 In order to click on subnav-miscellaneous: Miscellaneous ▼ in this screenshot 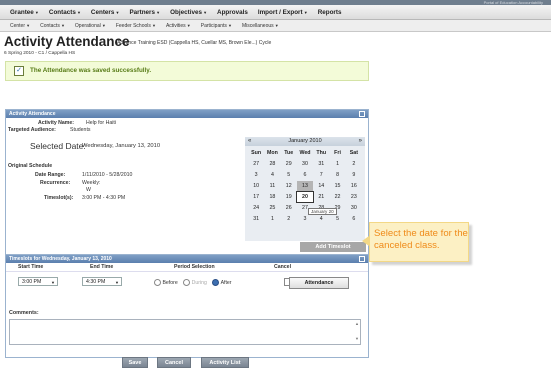, I will do `click(260, 26)`.